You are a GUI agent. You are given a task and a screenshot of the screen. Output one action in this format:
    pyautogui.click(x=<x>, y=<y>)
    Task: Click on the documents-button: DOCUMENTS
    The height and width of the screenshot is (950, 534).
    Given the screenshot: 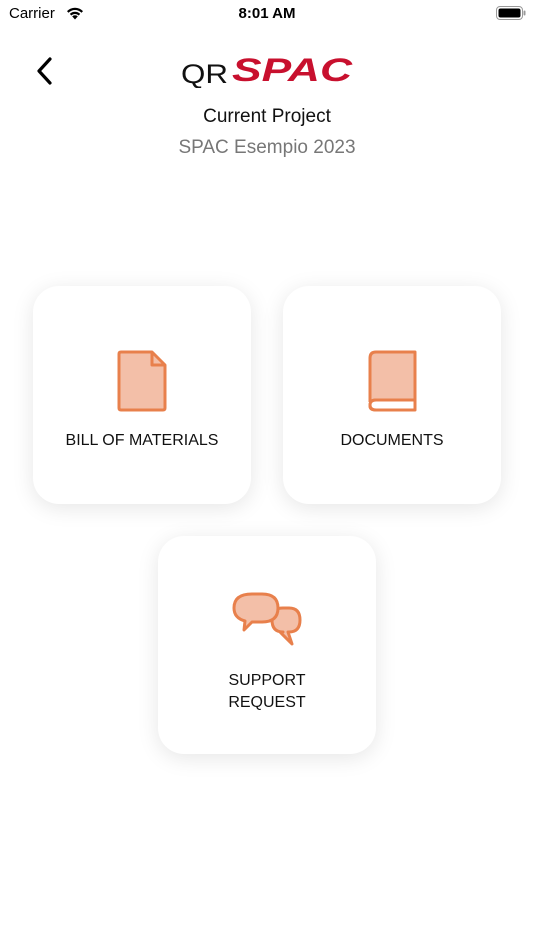 What is the action you would take?
    pyautogui.click(x=392, y=395)
    